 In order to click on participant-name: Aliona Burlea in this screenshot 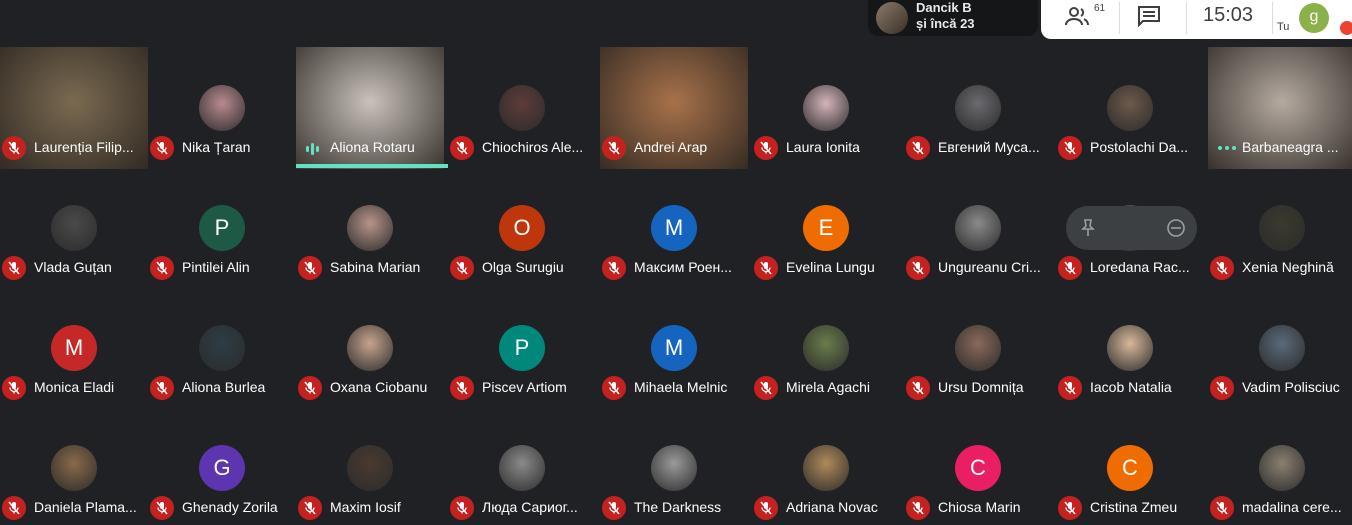, I will do `click(224, 387)`.